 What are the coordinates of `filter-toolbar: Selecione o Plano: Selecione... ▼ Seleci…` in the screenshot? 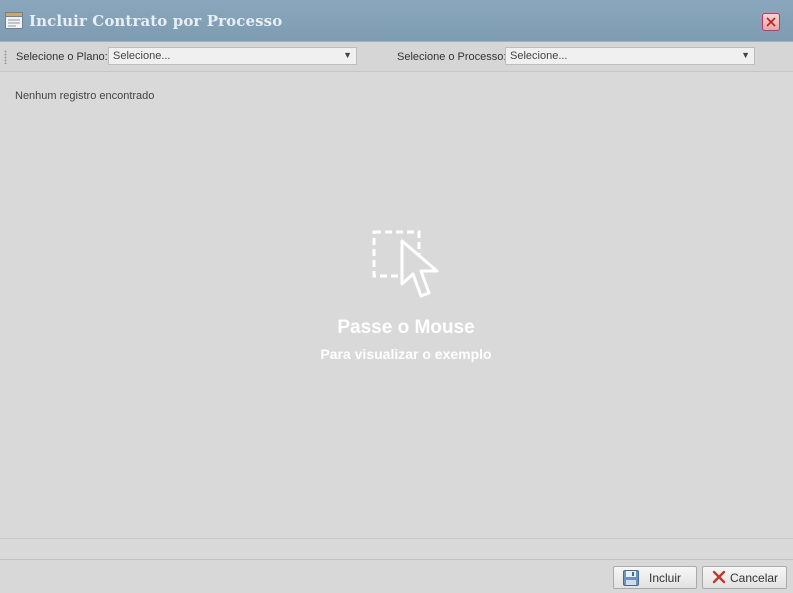 It's located at (396, 57).